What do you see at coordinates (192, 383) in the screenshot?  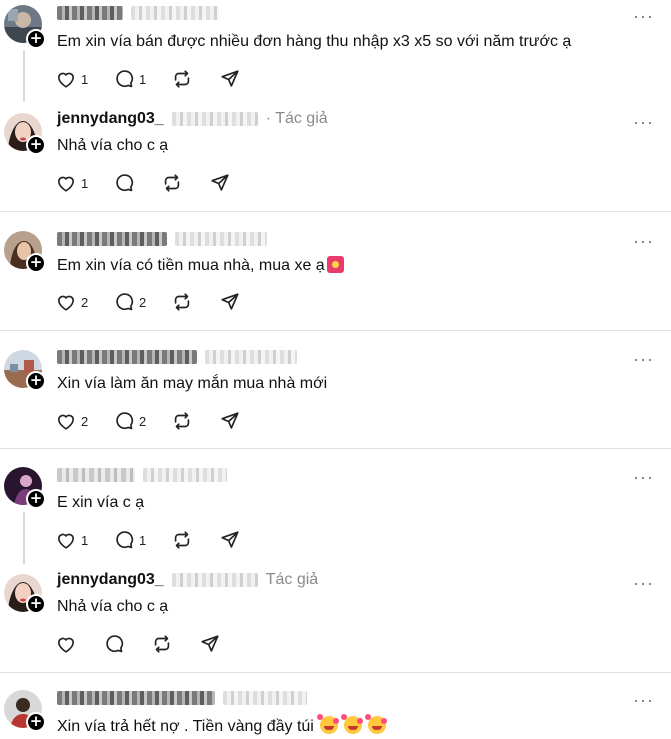 I see `post-text: Xin vía làm ăn may mắn mua nhà mới` at bounding box center [192, 383].